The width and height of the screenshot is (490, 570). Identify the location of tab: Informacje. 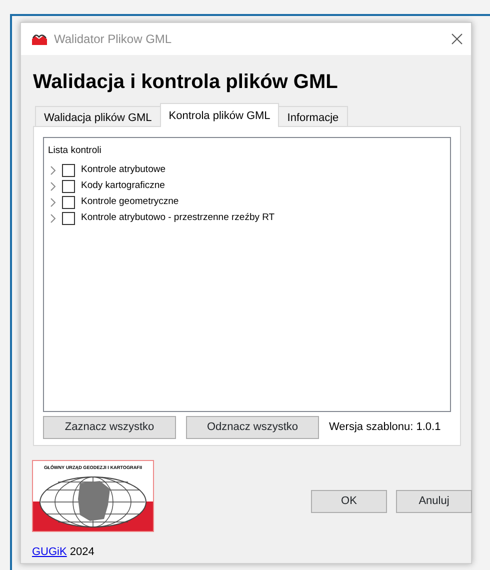
(313, 116).